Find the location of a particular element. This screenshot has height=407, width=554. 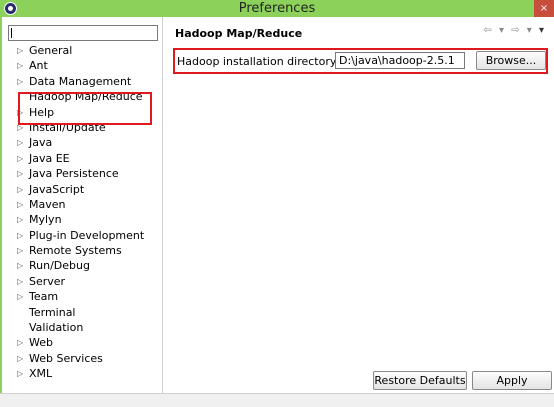

dialog-footer is located at coordinates (277, 400).